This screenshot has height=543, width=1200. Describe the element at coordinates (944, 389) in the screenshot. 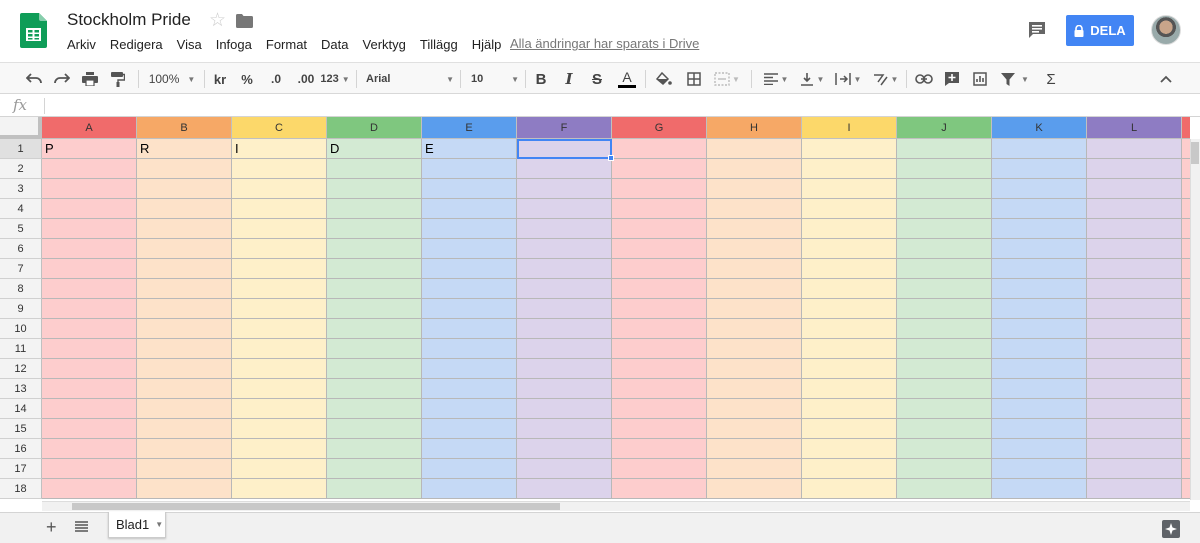

I see `cell-j13` at that location.